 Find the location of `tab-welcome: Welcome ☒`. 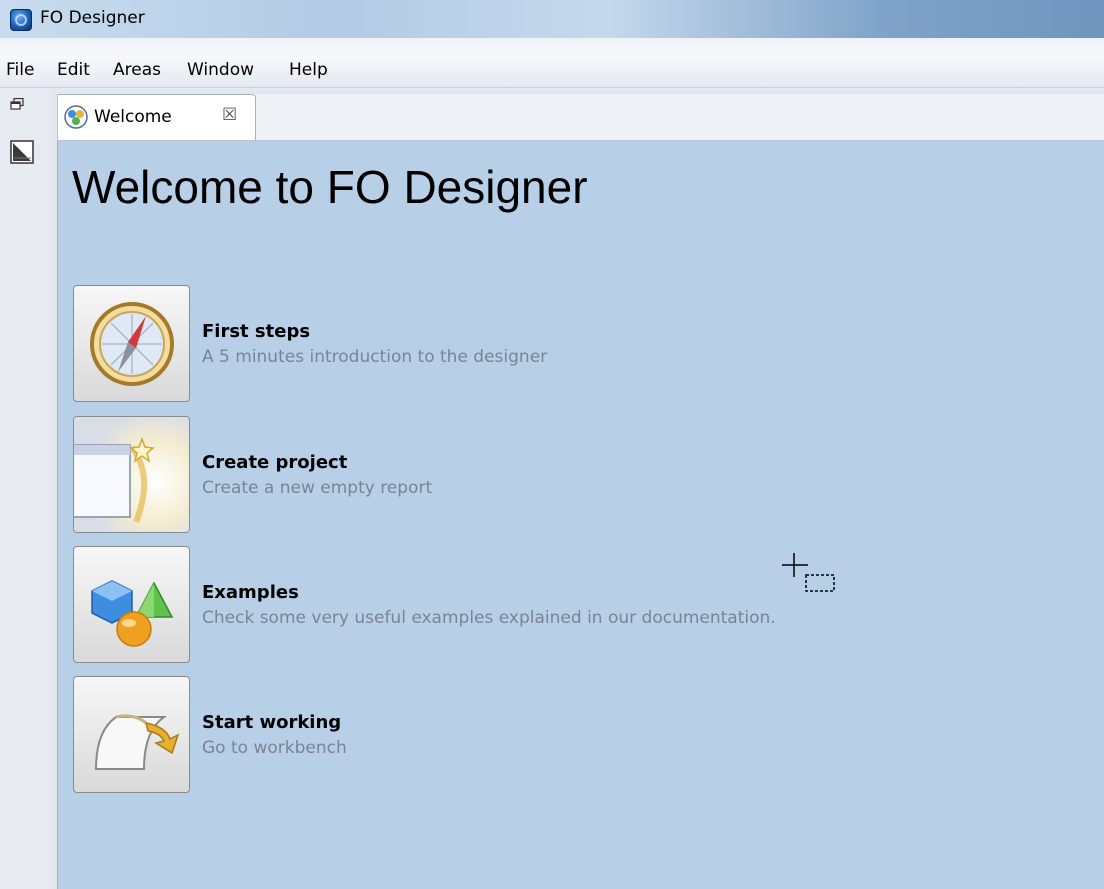

tab-welcome: Welcome ☒ is located at coordinates (157, 117).